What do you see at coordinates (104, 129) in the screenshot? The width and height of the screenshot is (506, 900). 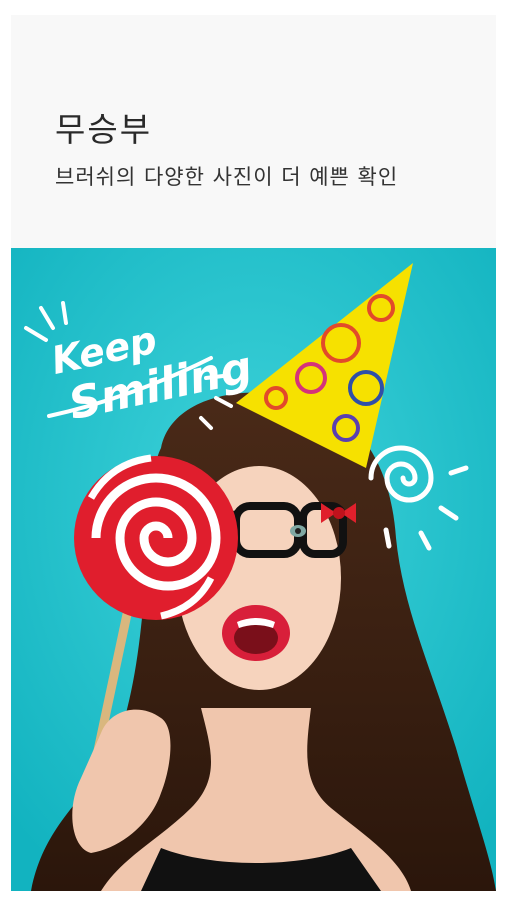 I see `page-title: 무승부` at bounding box center [104, 129].